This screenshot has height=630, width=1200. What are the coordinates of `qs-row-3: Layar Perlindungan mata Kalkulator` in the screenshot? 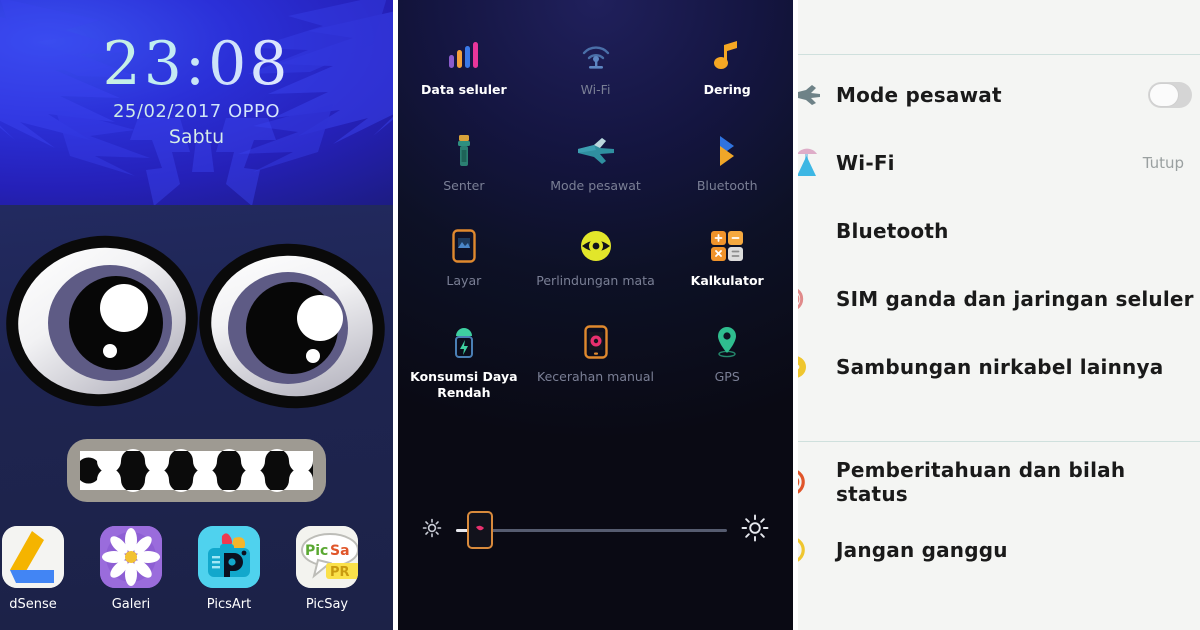 It's located at (595, 258).